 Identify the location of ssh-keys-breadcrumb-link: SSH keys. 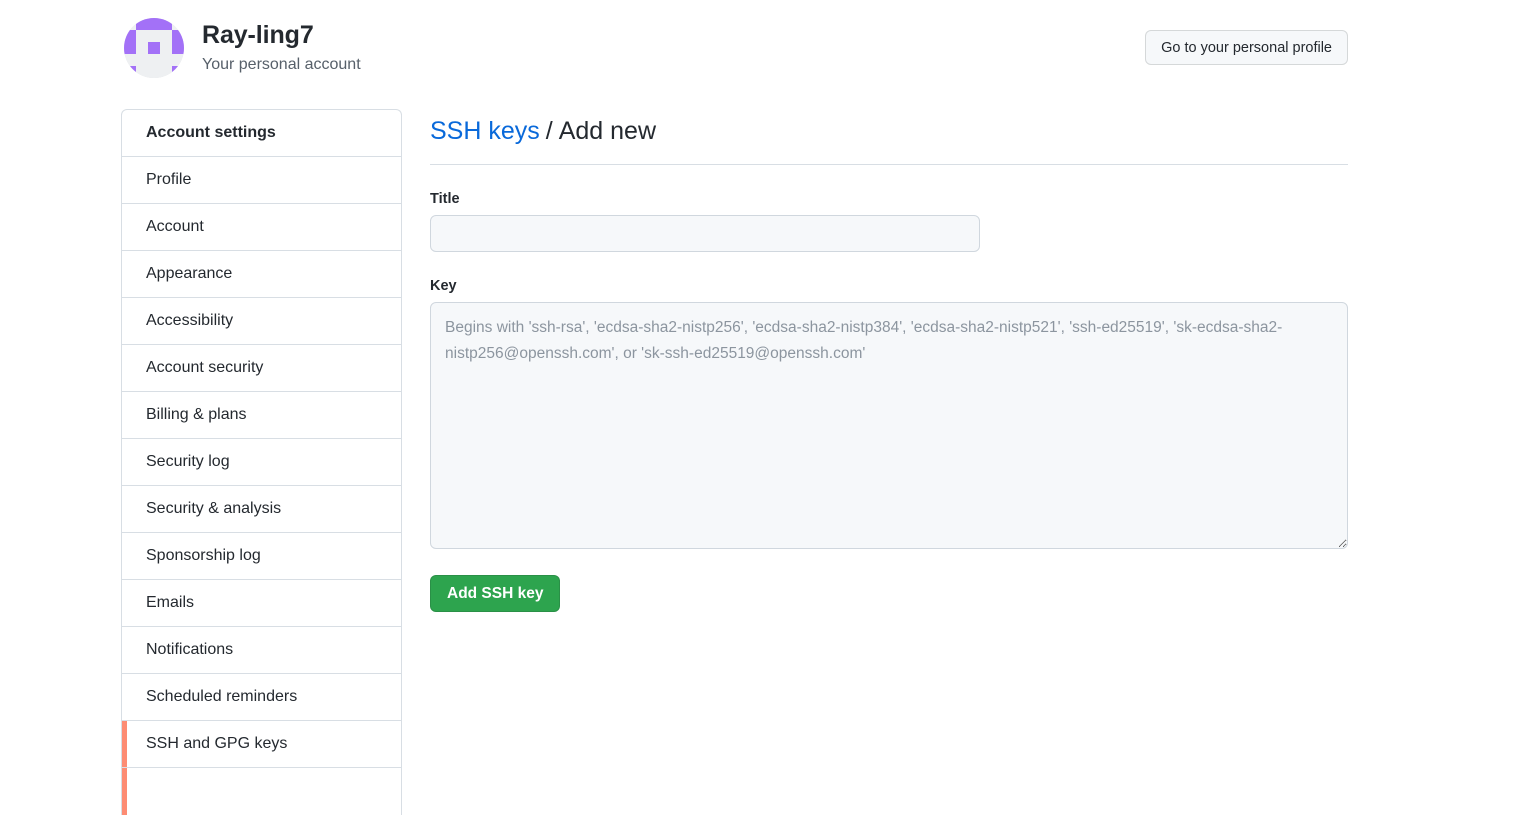
(485, 131).